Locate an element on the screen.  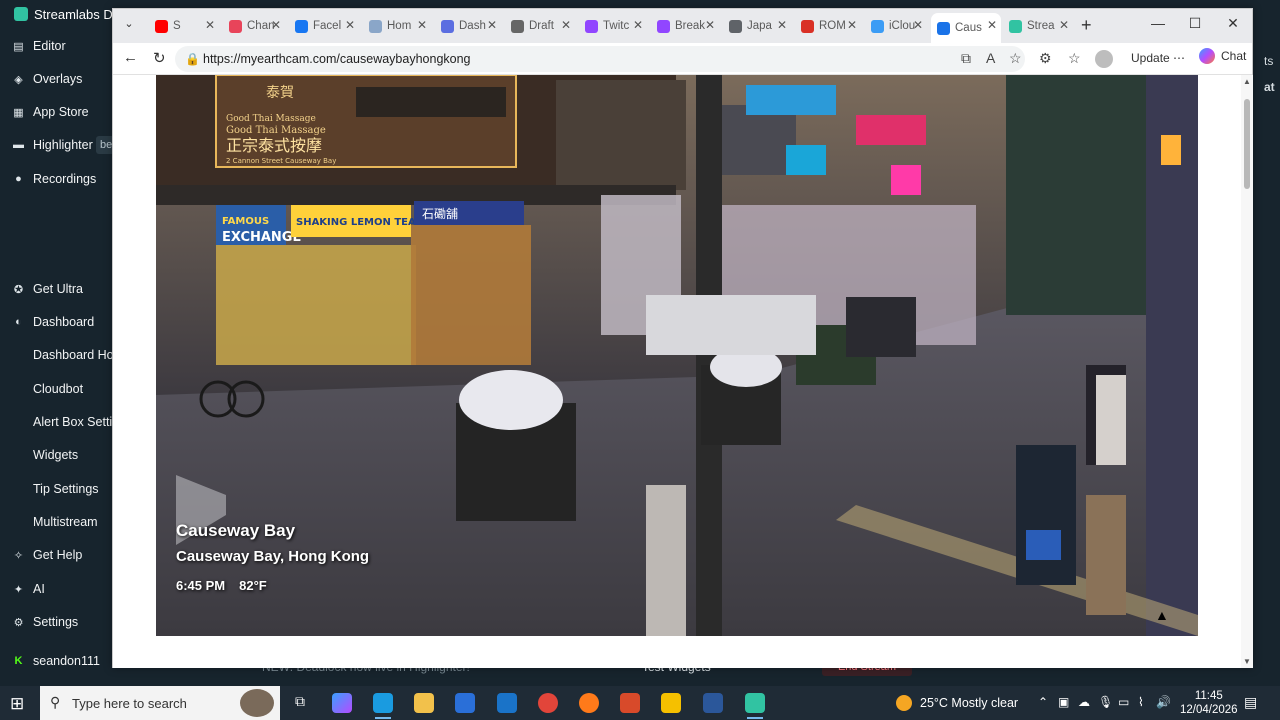
volume-icon: 🔊 is located at coordinates (1163, 702).